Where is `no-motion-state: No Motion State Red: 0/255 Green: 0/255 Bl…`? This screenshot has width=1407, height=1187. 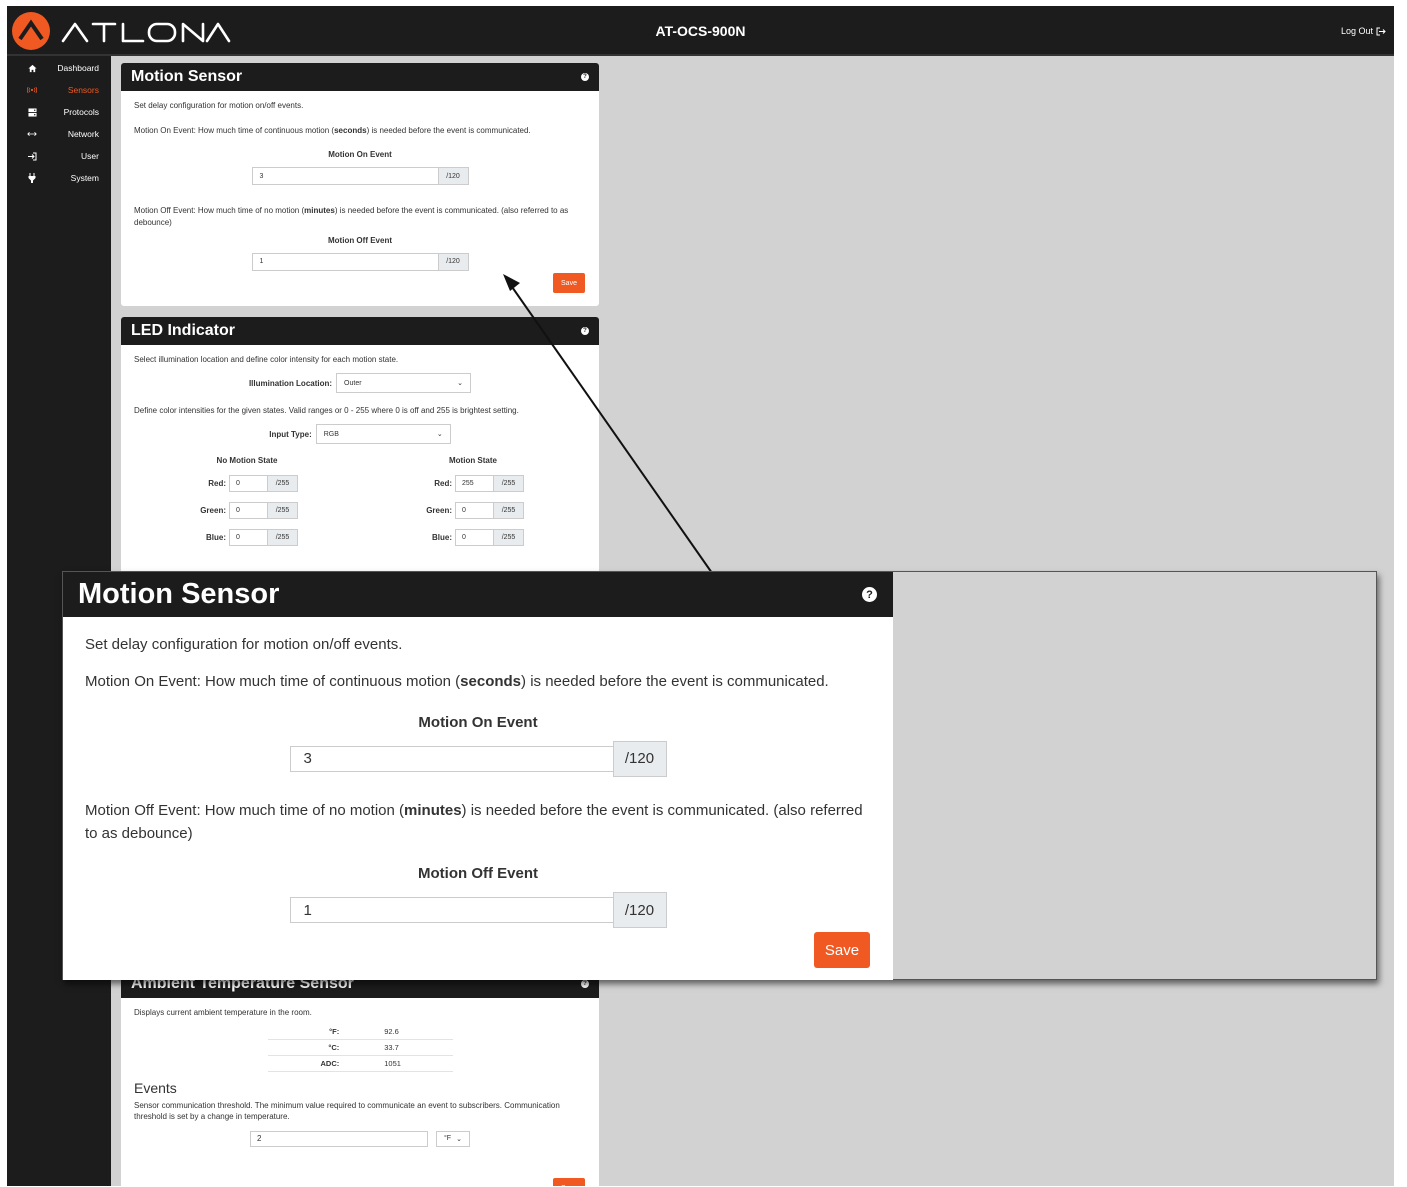
no-motion-state: No Motion State Red: 0/255 Green: 0/255 Bl… is located at coordinates (247, 506).